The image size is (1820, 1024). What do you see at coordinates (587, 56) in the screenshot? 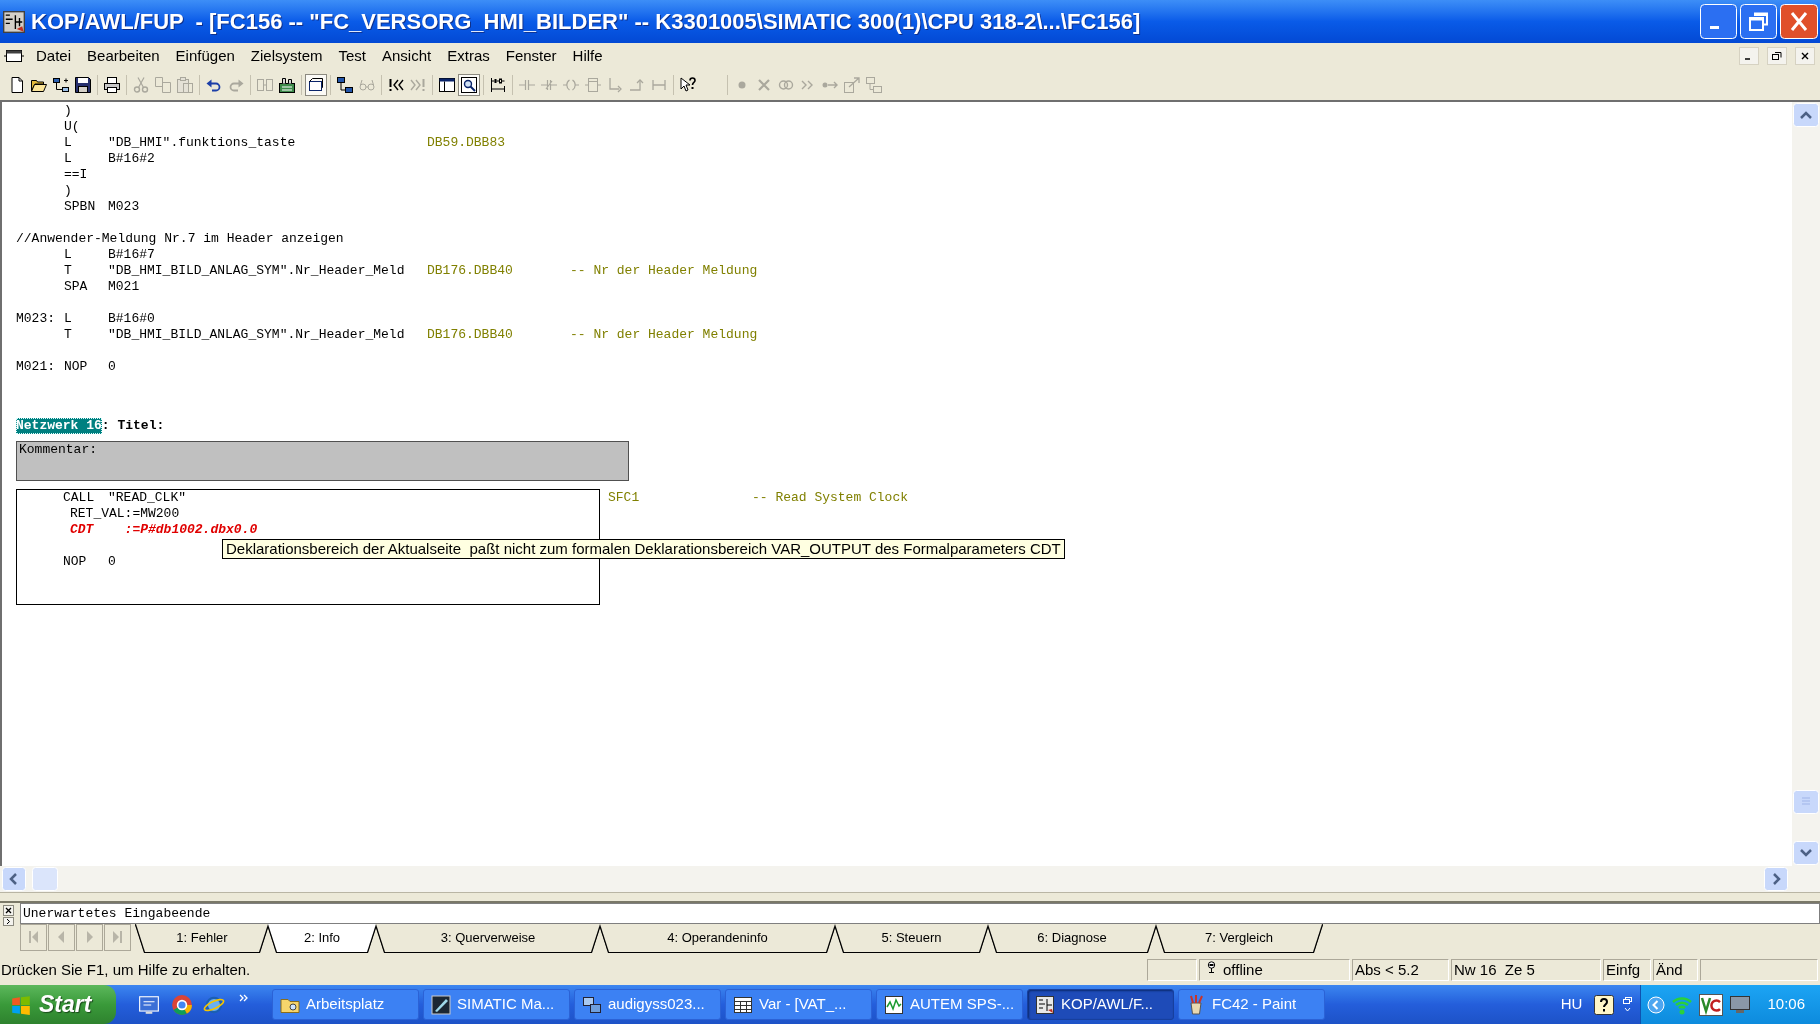
I see `menu-item: Hilfe` at bounding box center [587, 56].